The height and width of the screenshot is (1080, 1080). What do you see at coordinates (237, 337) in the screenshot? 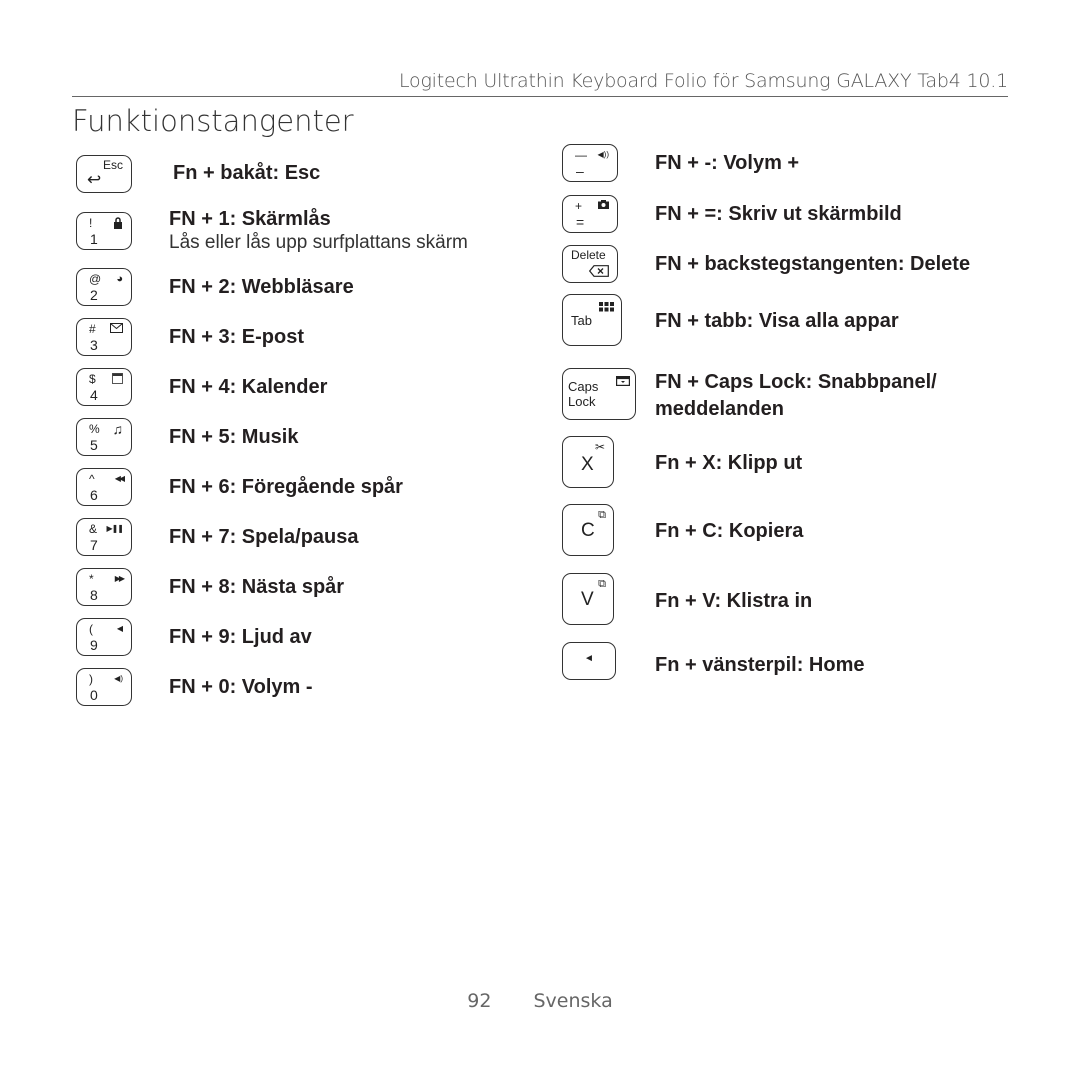
I see `shortcut-label: FN + 3: E-post` at bounding box center [237, 337].